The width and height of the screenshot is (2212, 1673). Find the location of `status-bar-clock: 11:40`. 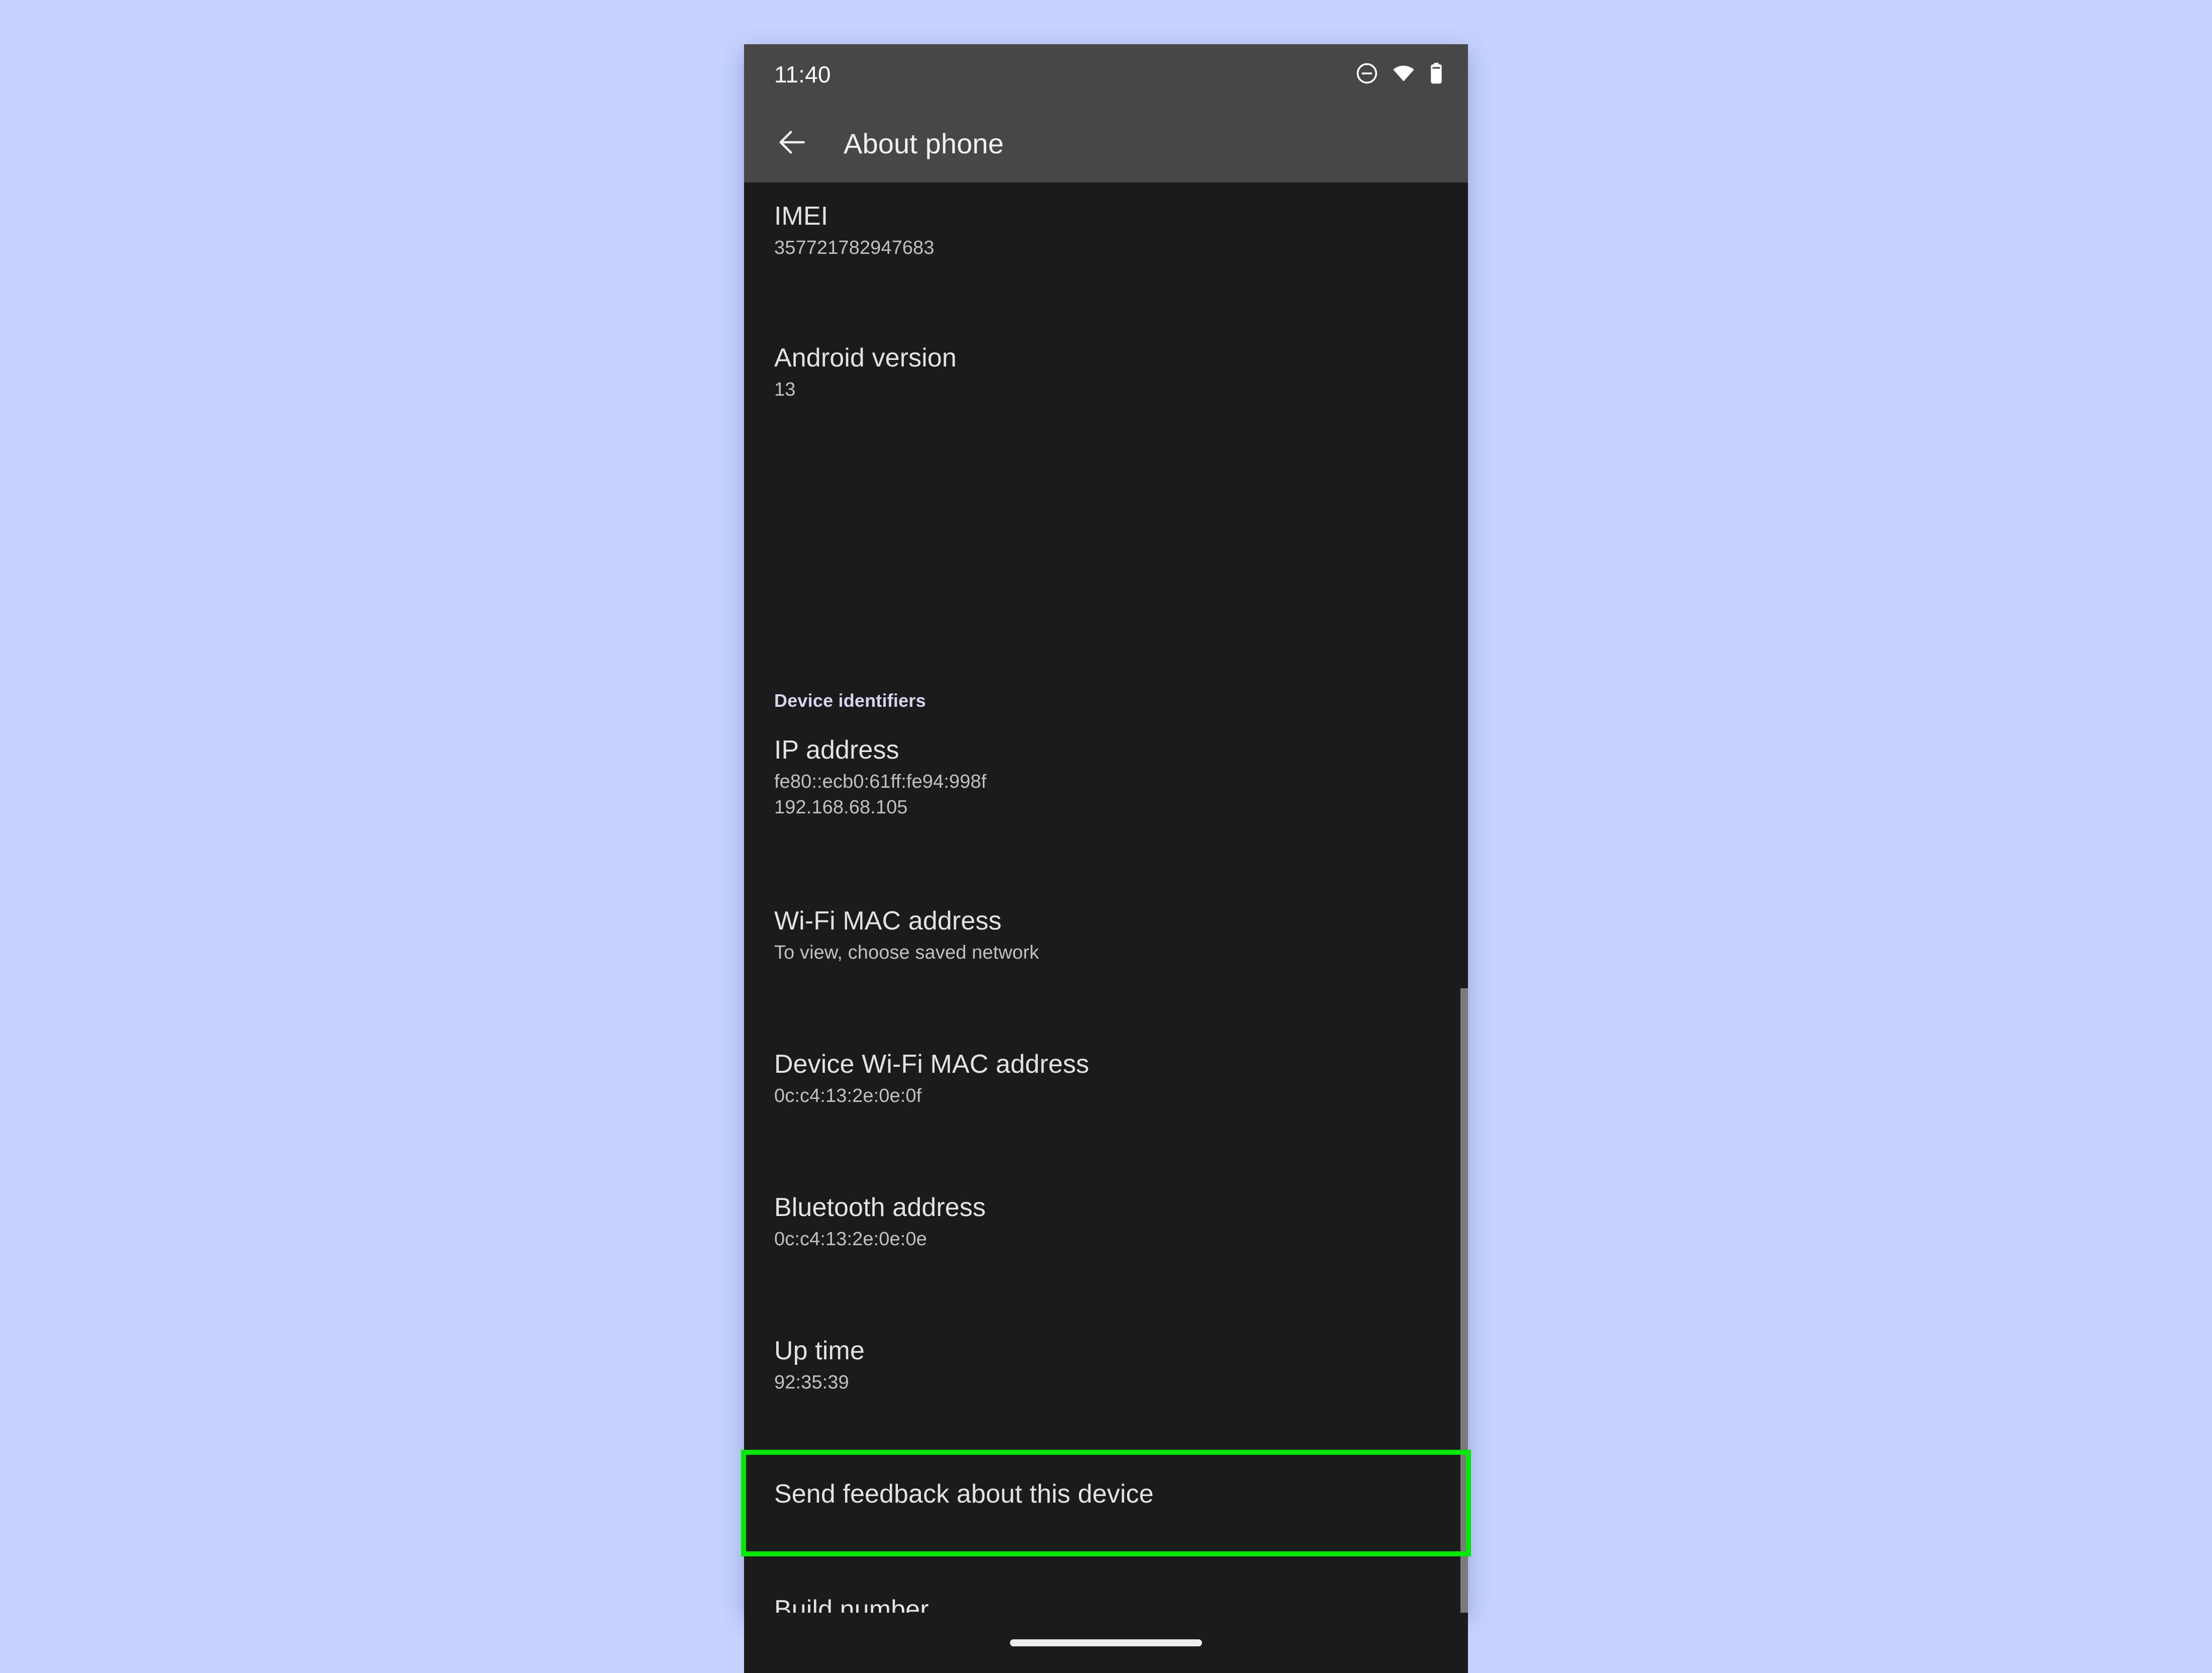

status-bar-clock: 11:40 is located at coordinates (802, 74).